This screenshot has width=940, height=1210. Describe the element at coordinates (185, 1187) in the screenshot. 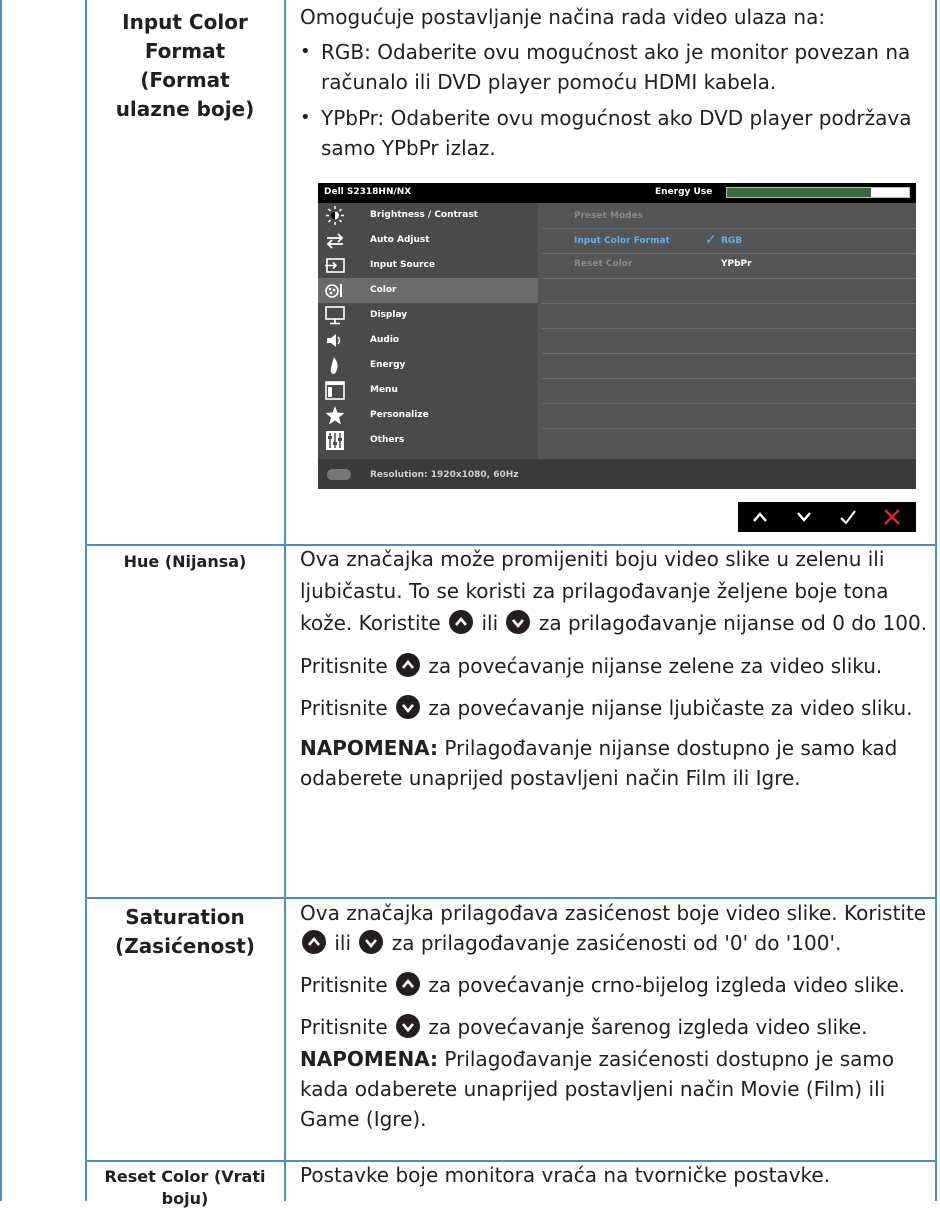

I see `row-label: Reset Color (Vrati boju)` at that location.